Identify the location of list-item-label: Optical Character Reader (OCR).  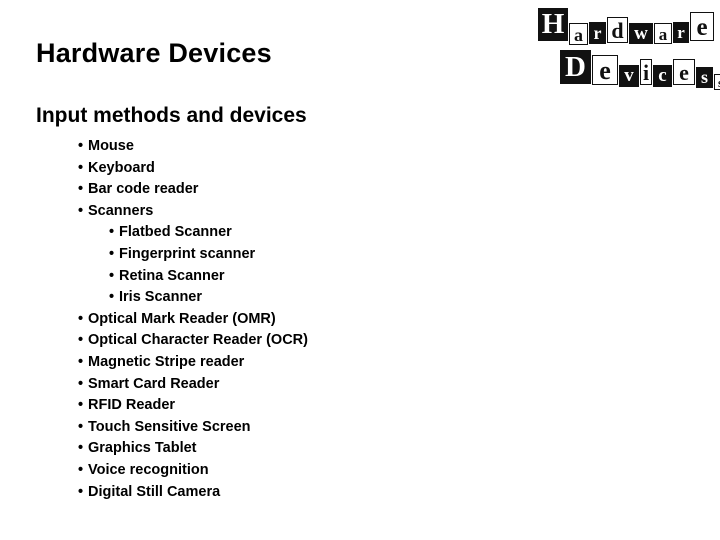
(198, 340).